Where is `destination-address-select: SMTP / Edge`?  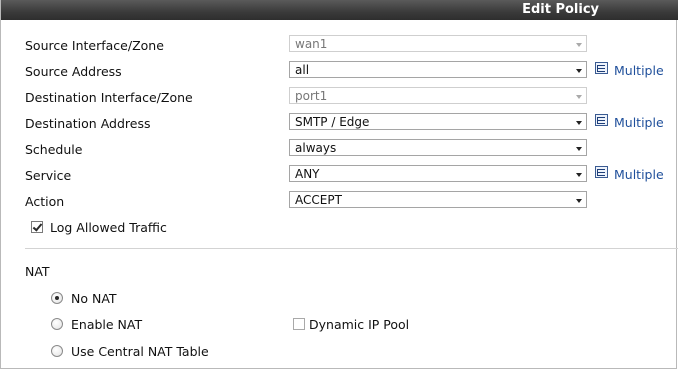
destination-address-select: SMTP / Edge is located at coordinates (438, 121).